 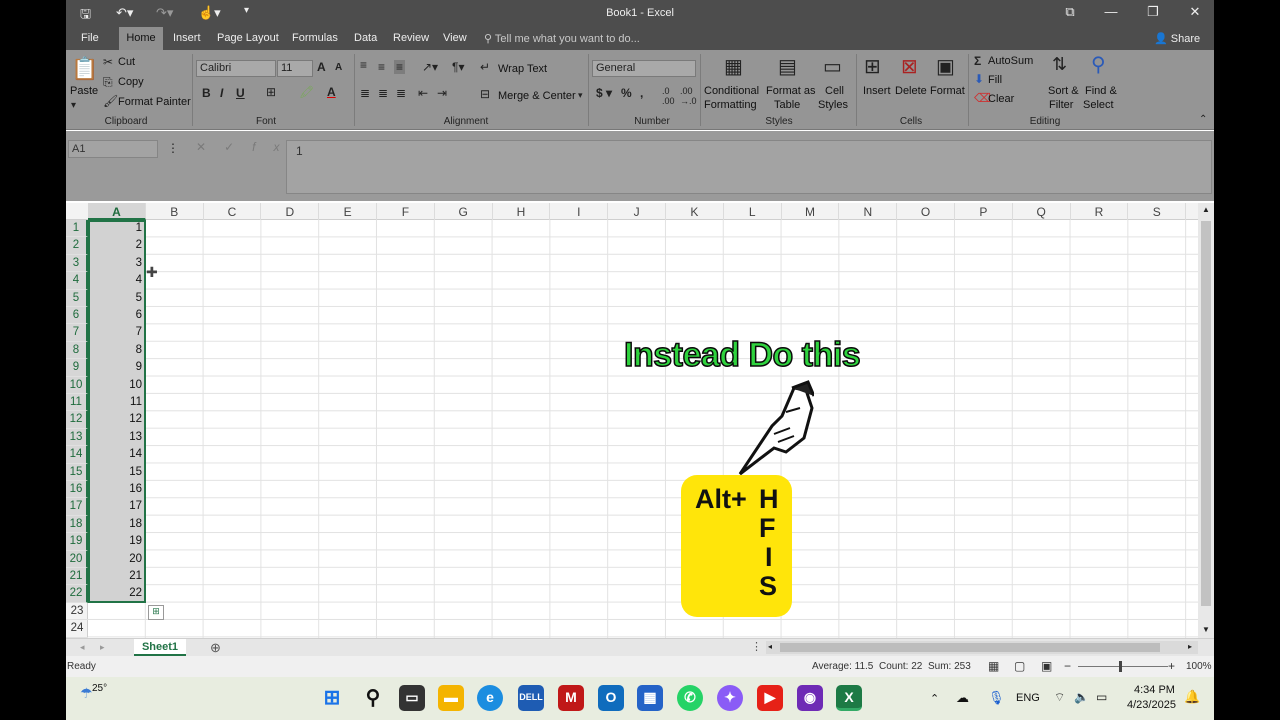 I want to click on column-header-g: G, so click(x=464, y=211).